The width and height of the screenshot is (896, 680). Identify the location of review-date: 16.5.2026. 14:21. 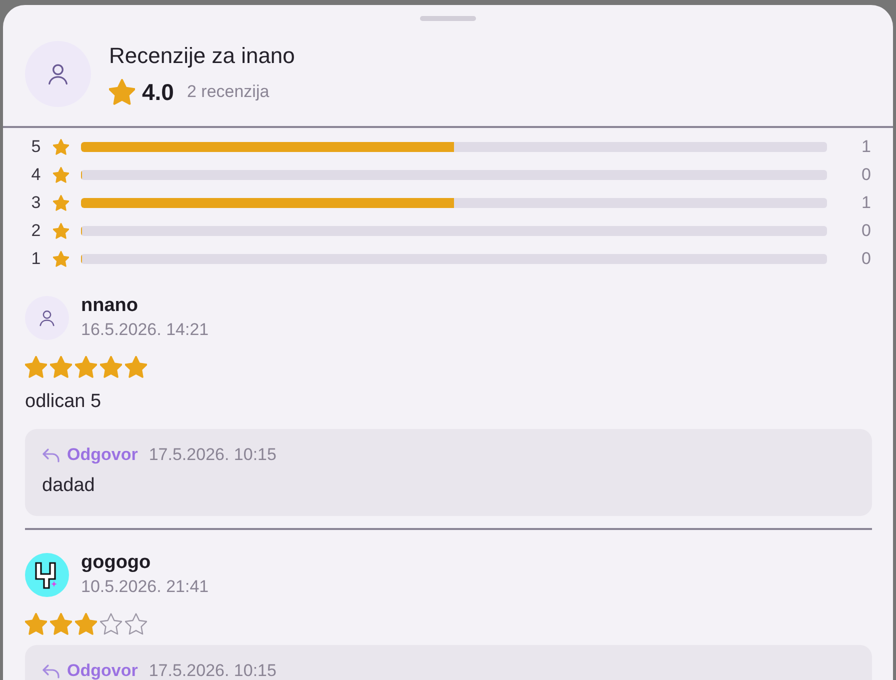
(145, 330).